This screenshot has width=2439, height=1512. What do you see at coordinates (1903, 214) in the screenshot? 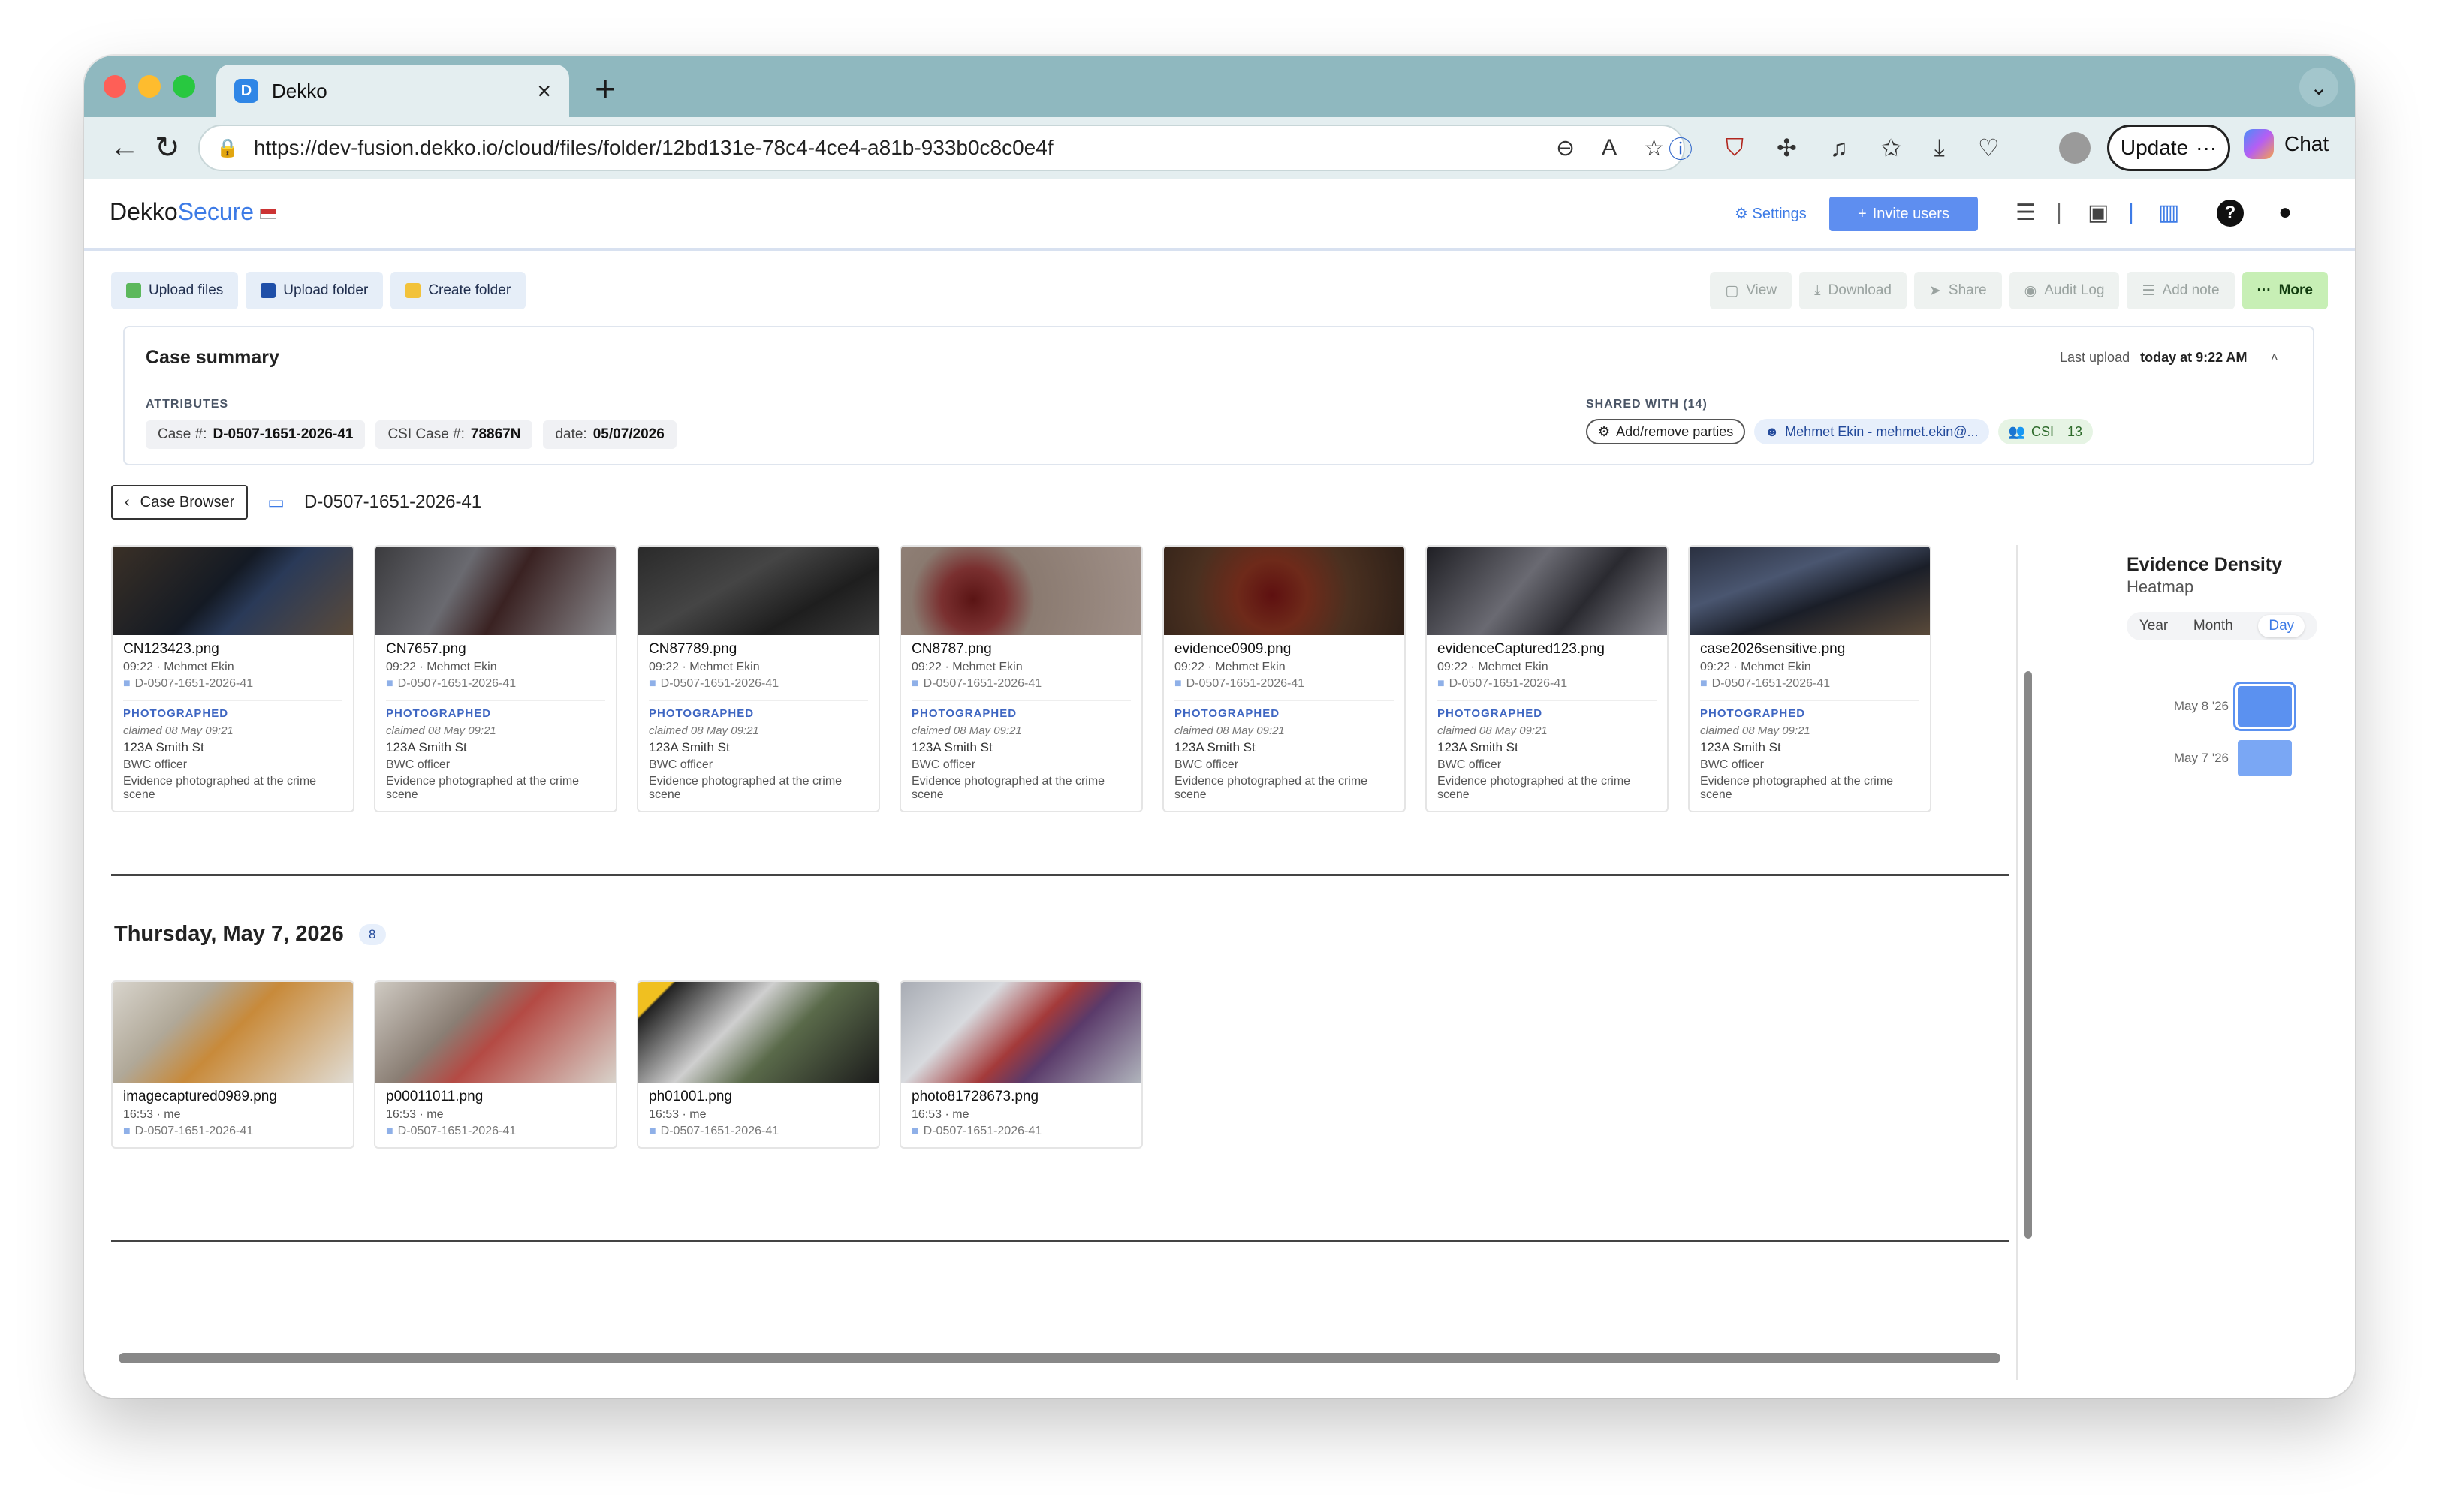
I see `invite-users-button: + Invite users` at bounding box center [1903, 214].